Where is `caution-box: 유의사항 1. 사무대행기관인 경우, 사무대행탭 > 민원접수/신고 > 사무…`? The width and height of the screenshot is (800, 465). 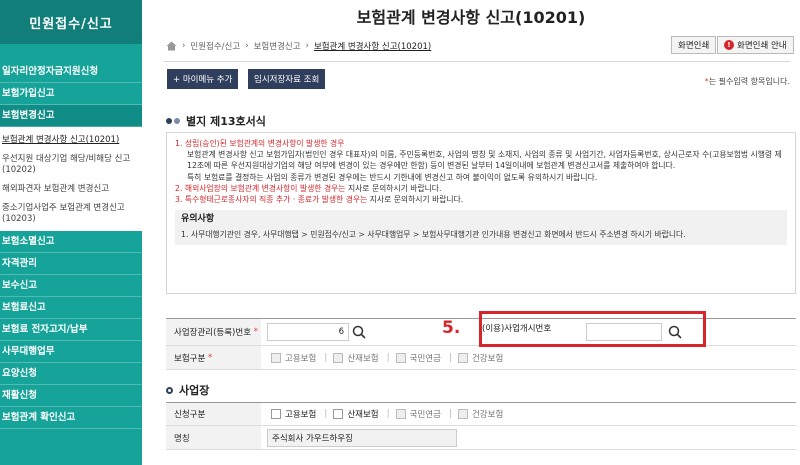 caution-box: 유의사항 1. 사무대행기관인 경우, 사무대행탭 > 민원접수/신고 > 사무… is located at coordinates (481, 227).